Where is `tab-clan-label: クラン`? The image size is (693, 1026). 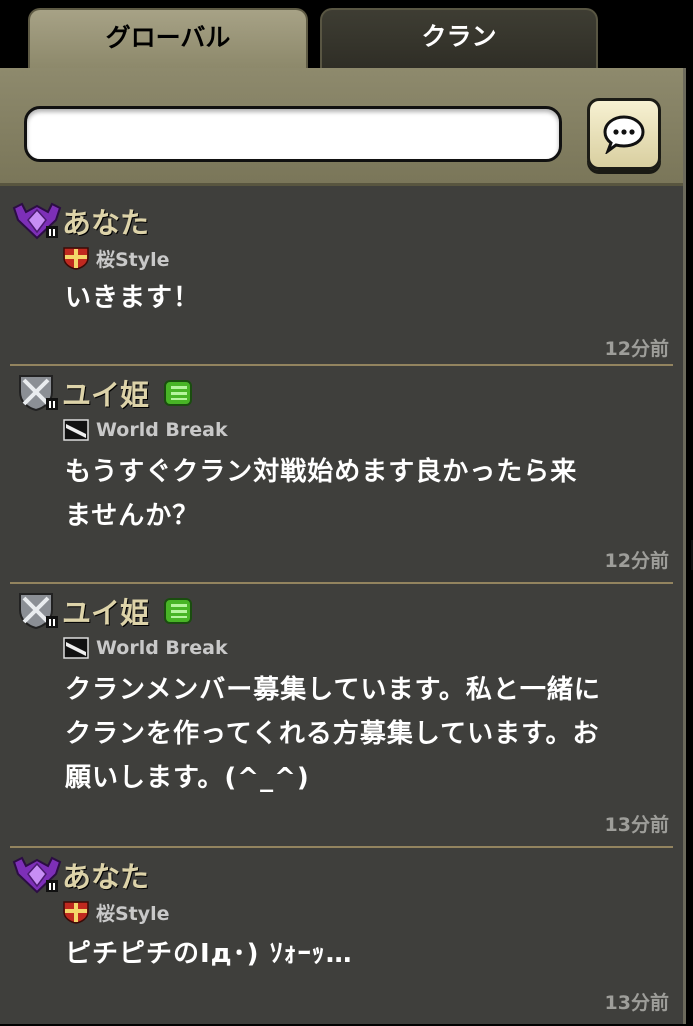
tab-clan-label: クラン is located at coordinates (459, 36).